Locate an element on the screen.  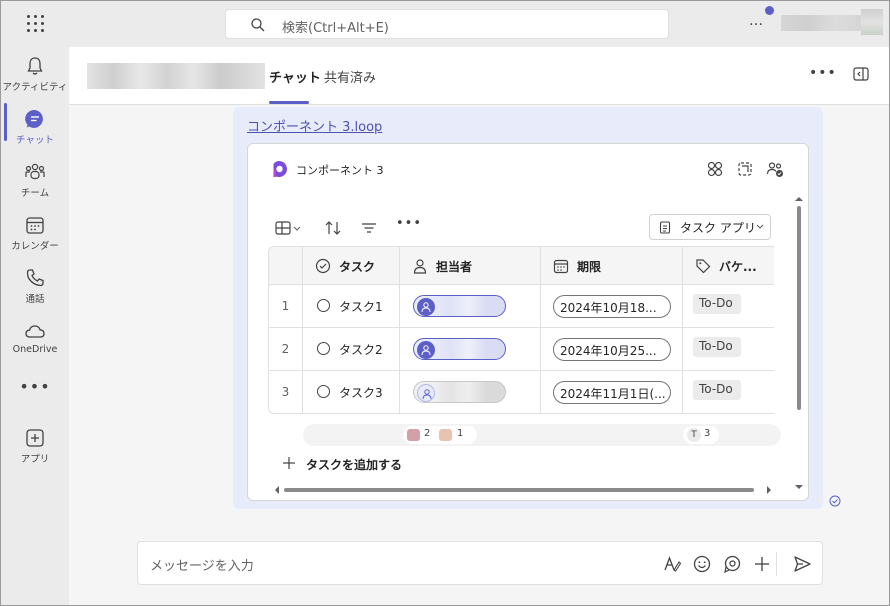
table-row-task-cell: タスク3 is located at coordinates (351, 392).